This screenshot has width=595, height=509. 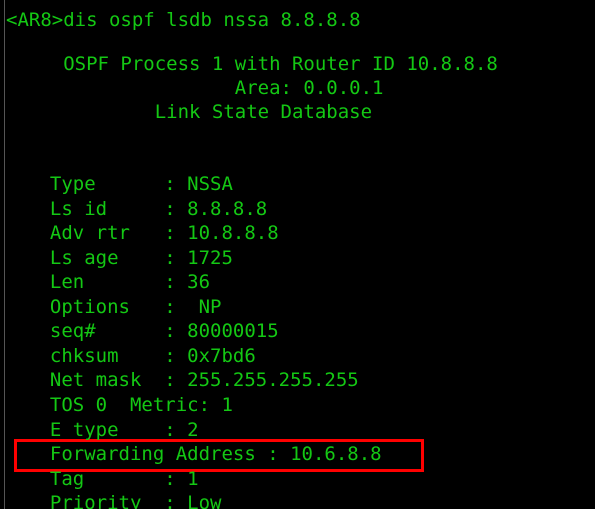 I want to click on ospf-process-header: OSPF Process 1 with Router ID 10.8.8.8, so click(x=252, y=64).